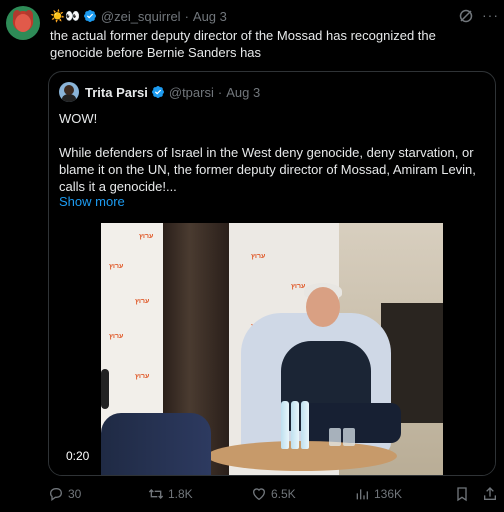 The height and width of the screenshot is (512, 504). I want to click on quote-avatar, so click(69, 92).